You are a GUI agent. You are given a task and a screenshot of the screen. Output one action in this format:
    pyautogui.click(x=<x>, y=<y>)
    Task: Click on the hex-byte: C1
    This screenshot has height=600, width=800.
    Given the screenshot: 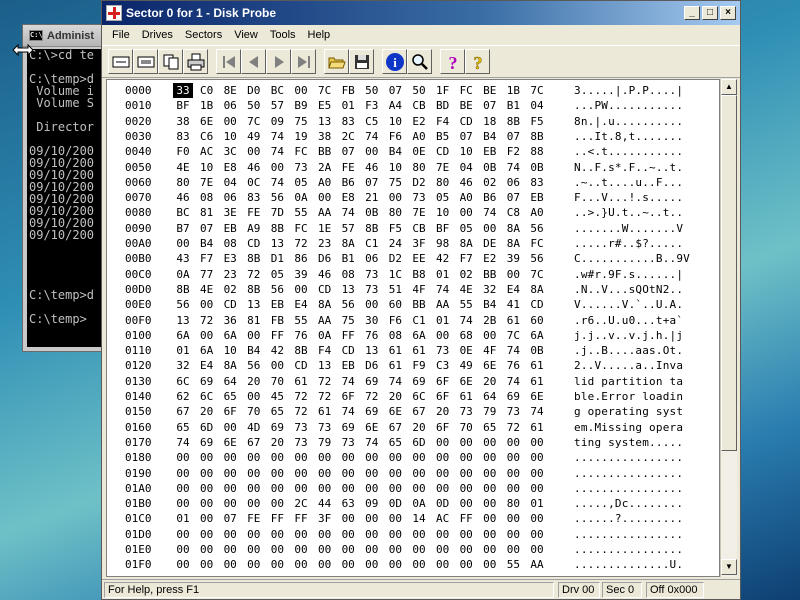 What is the action you would take?
    pyautogui.click(x=372, y=243)
    